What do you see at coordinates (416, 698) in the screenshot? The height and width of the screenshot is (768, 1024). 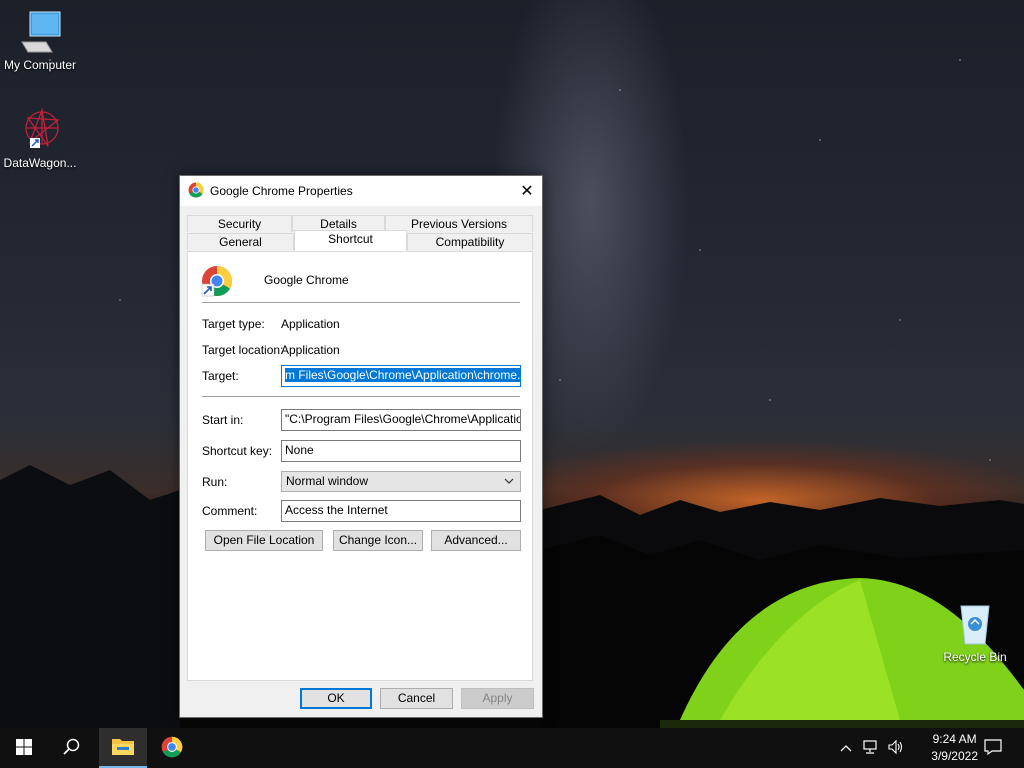 I see `cancel-button: Cancel` at bounding box center [416, 698].